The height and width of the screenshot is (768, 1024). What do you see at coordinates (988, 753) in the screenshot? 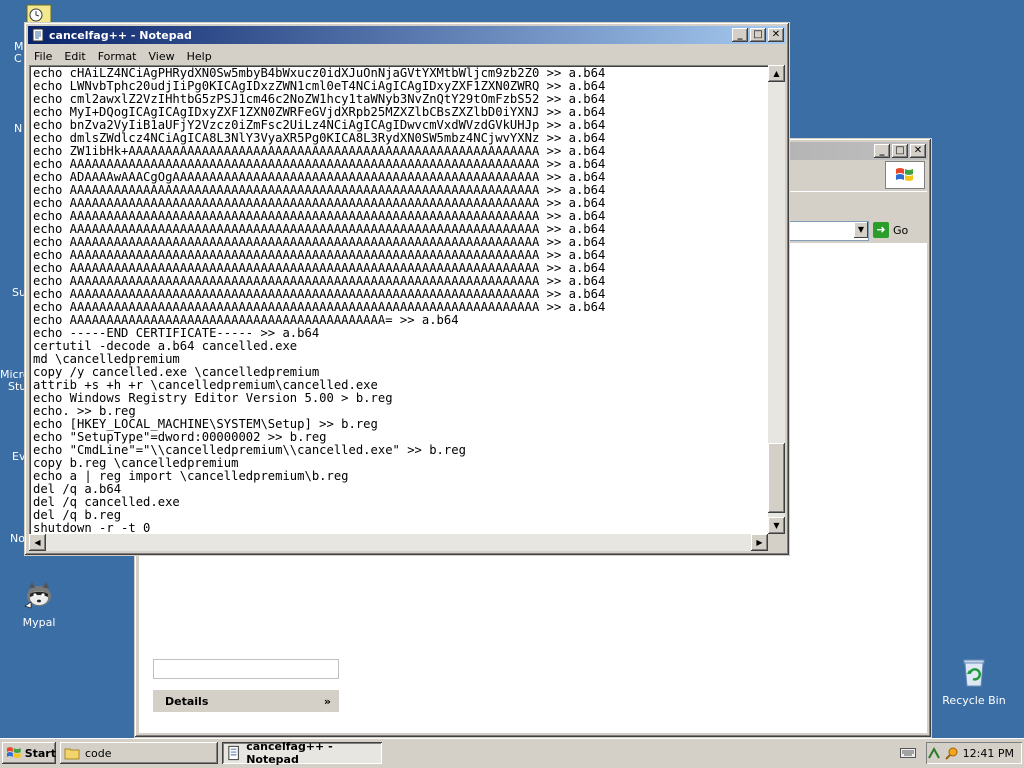
I see `clock: 12:41 PM` at bounding box center [988, 753].